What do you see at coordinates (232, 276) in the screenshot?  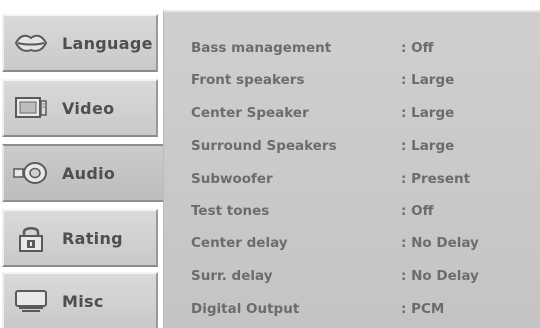 I see `setting-label: Surr. delay` at bounding box center [232, 276].